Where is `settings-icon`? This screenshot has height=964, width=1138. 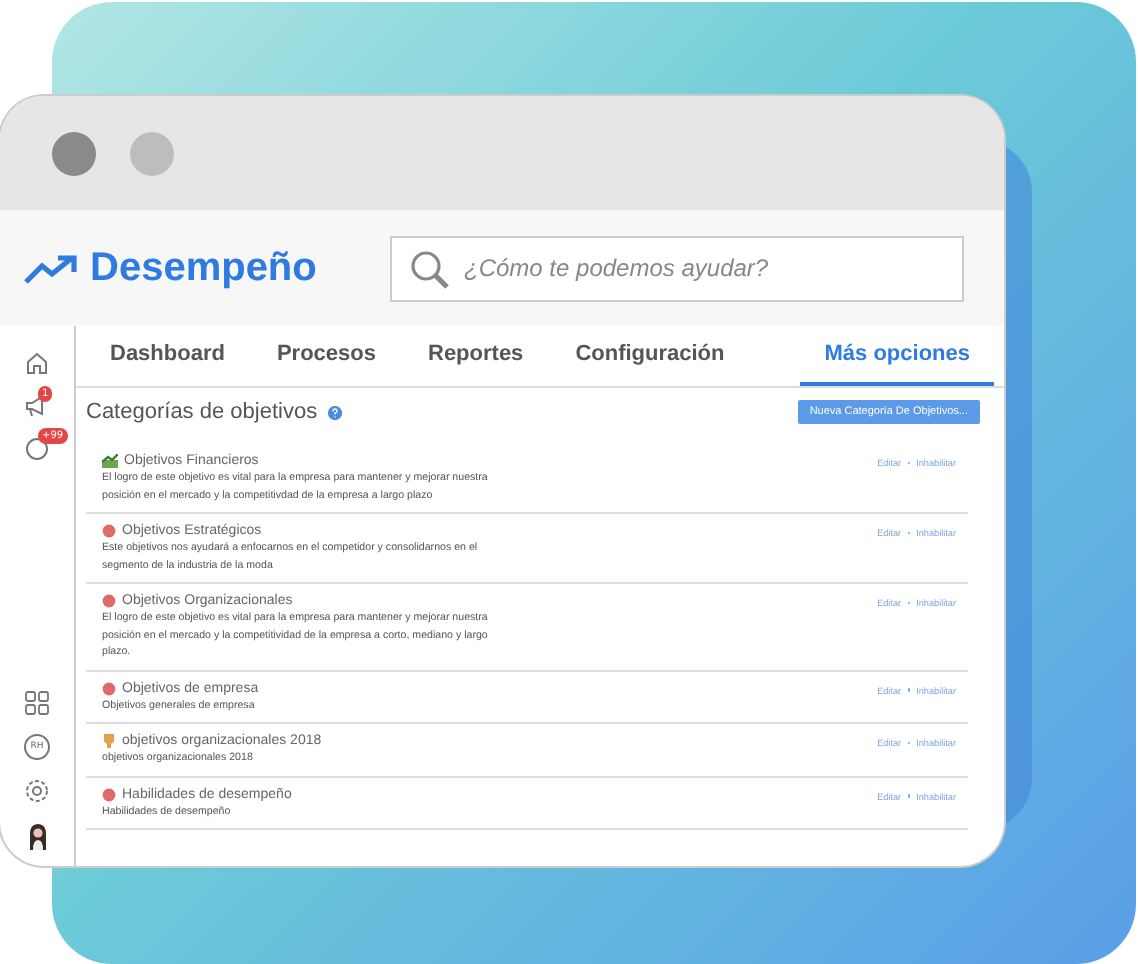
settings-icon is located at coordinates (37, 791).